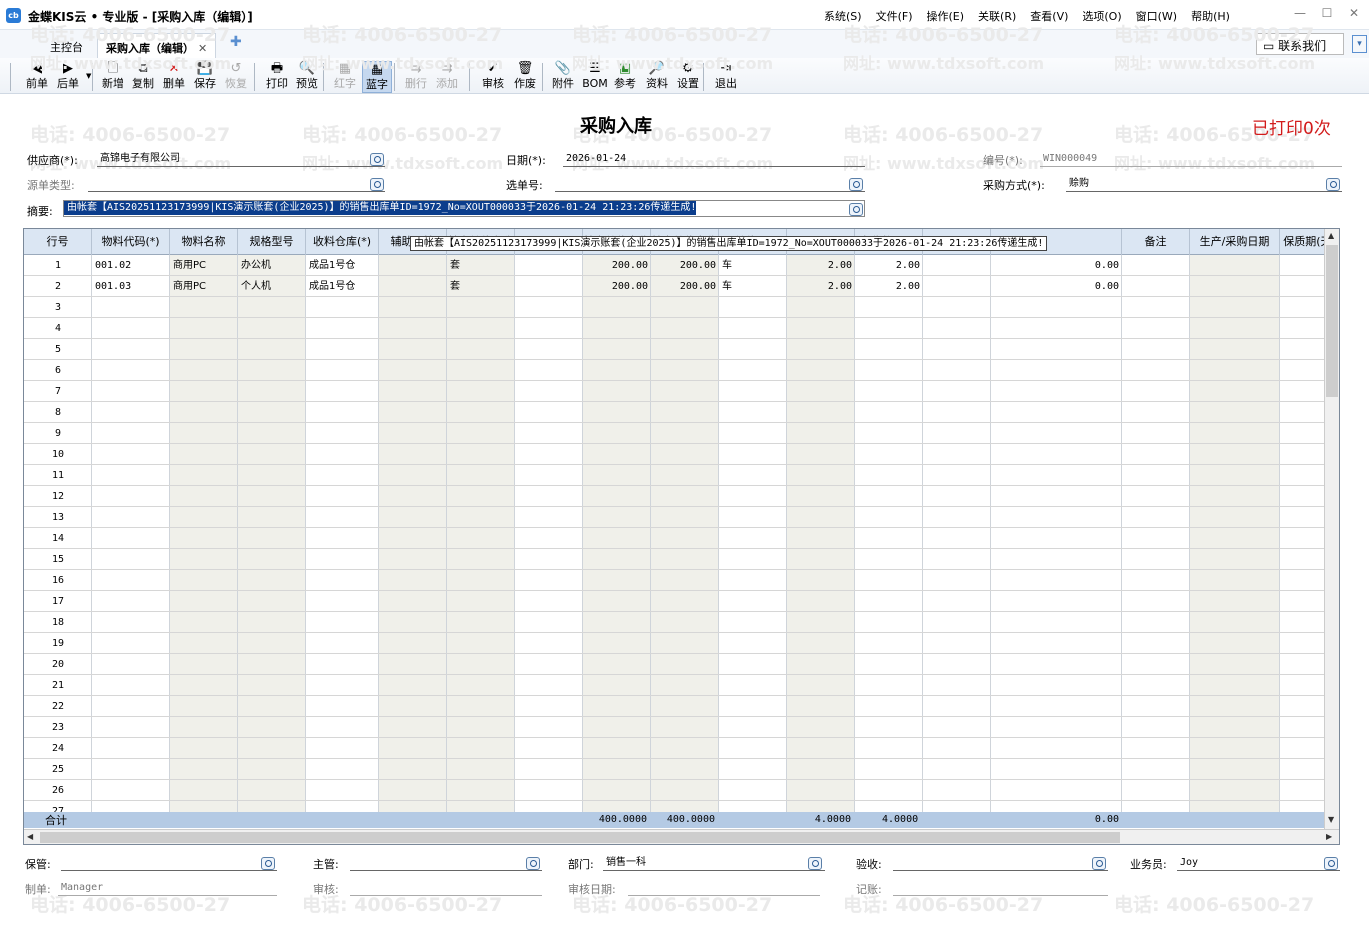 This screenshot has width=1369, height=933. What do you see at coordinates (236, 184) in the screenshot?
I see `source-type-field` at bounding box center [236, 184].